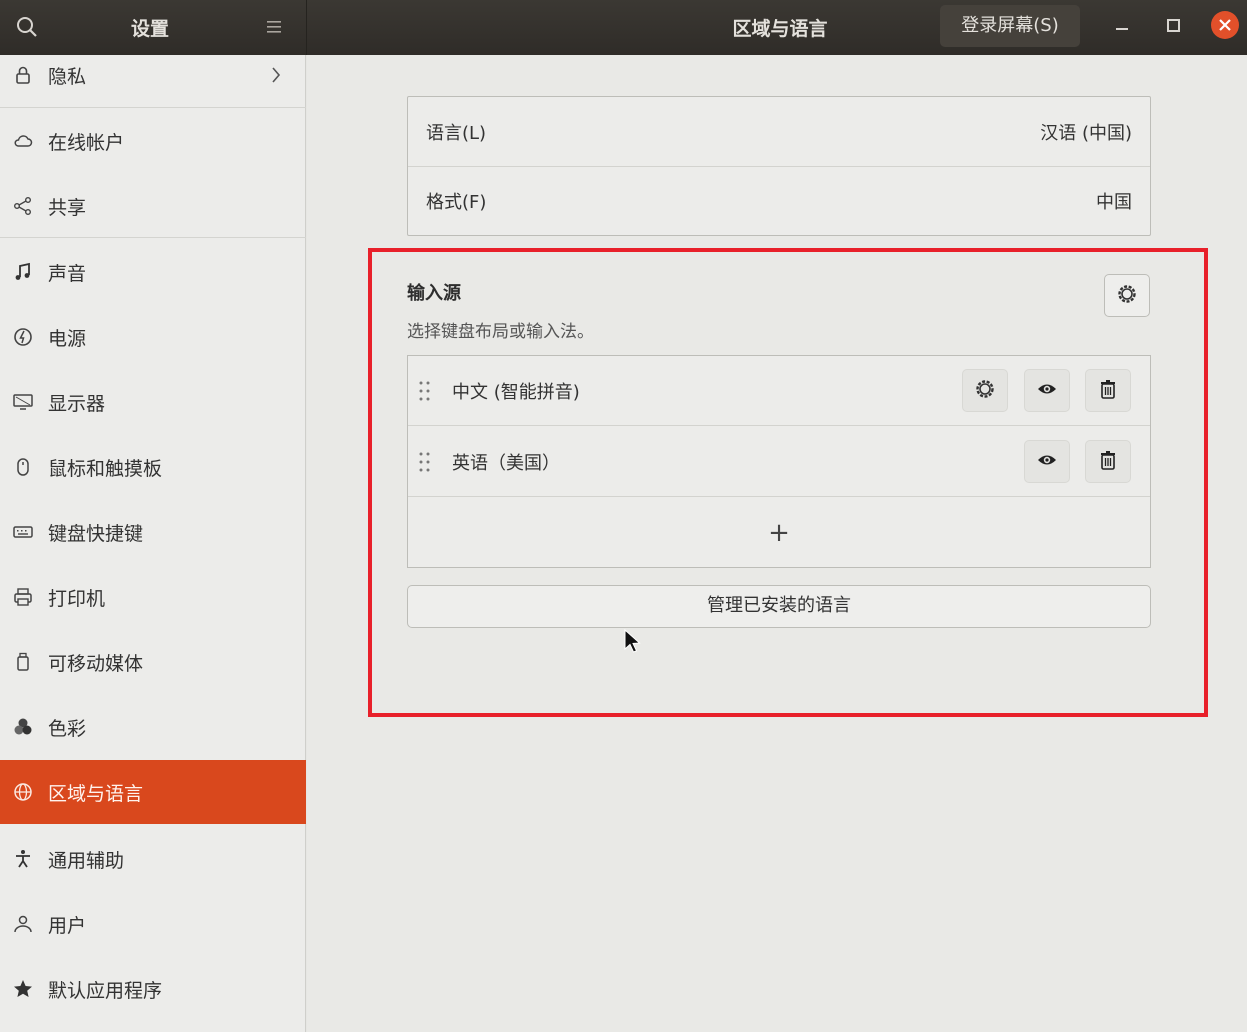 This screenshot has width=1247, height=1032. What do you see at coordinates (1225, 25) in the screenshot?
I see `close-icon` at bounding box center [1225, 25].